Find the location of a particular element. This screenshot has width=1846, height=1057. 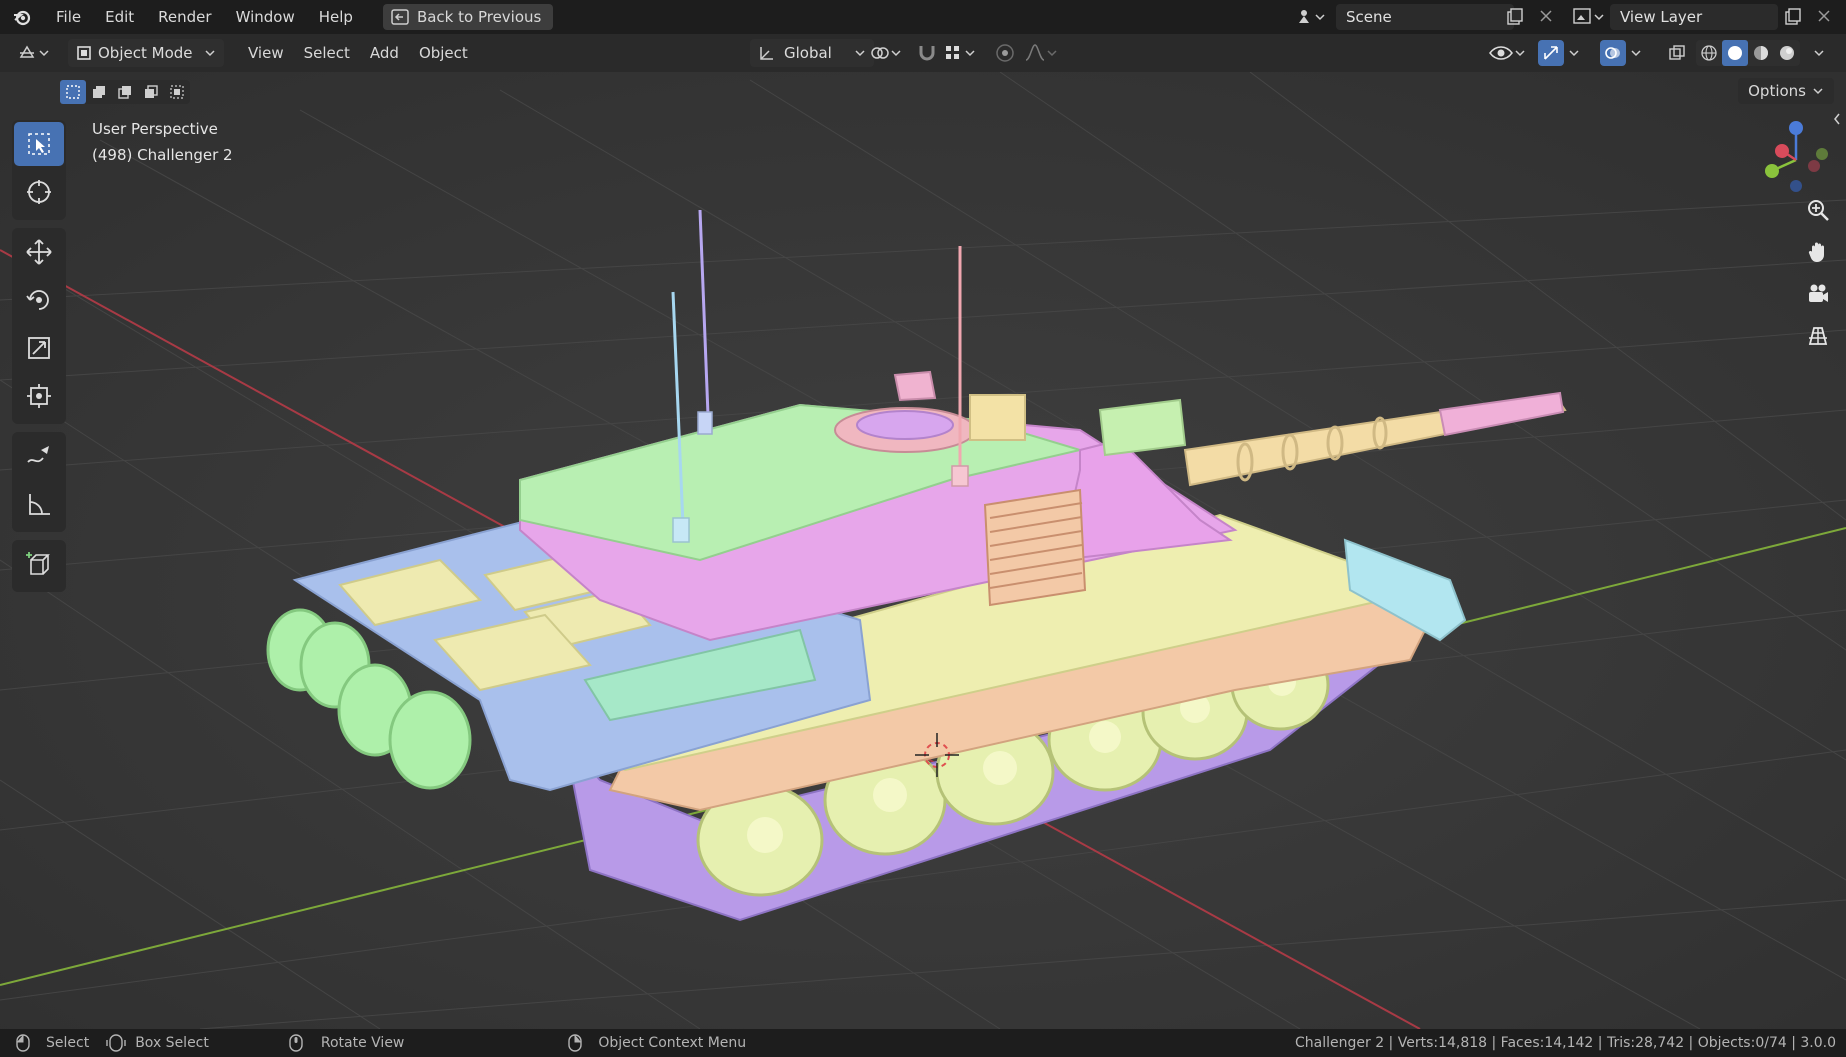

rendered-shading-icon is located at coordinates (1787, 53).